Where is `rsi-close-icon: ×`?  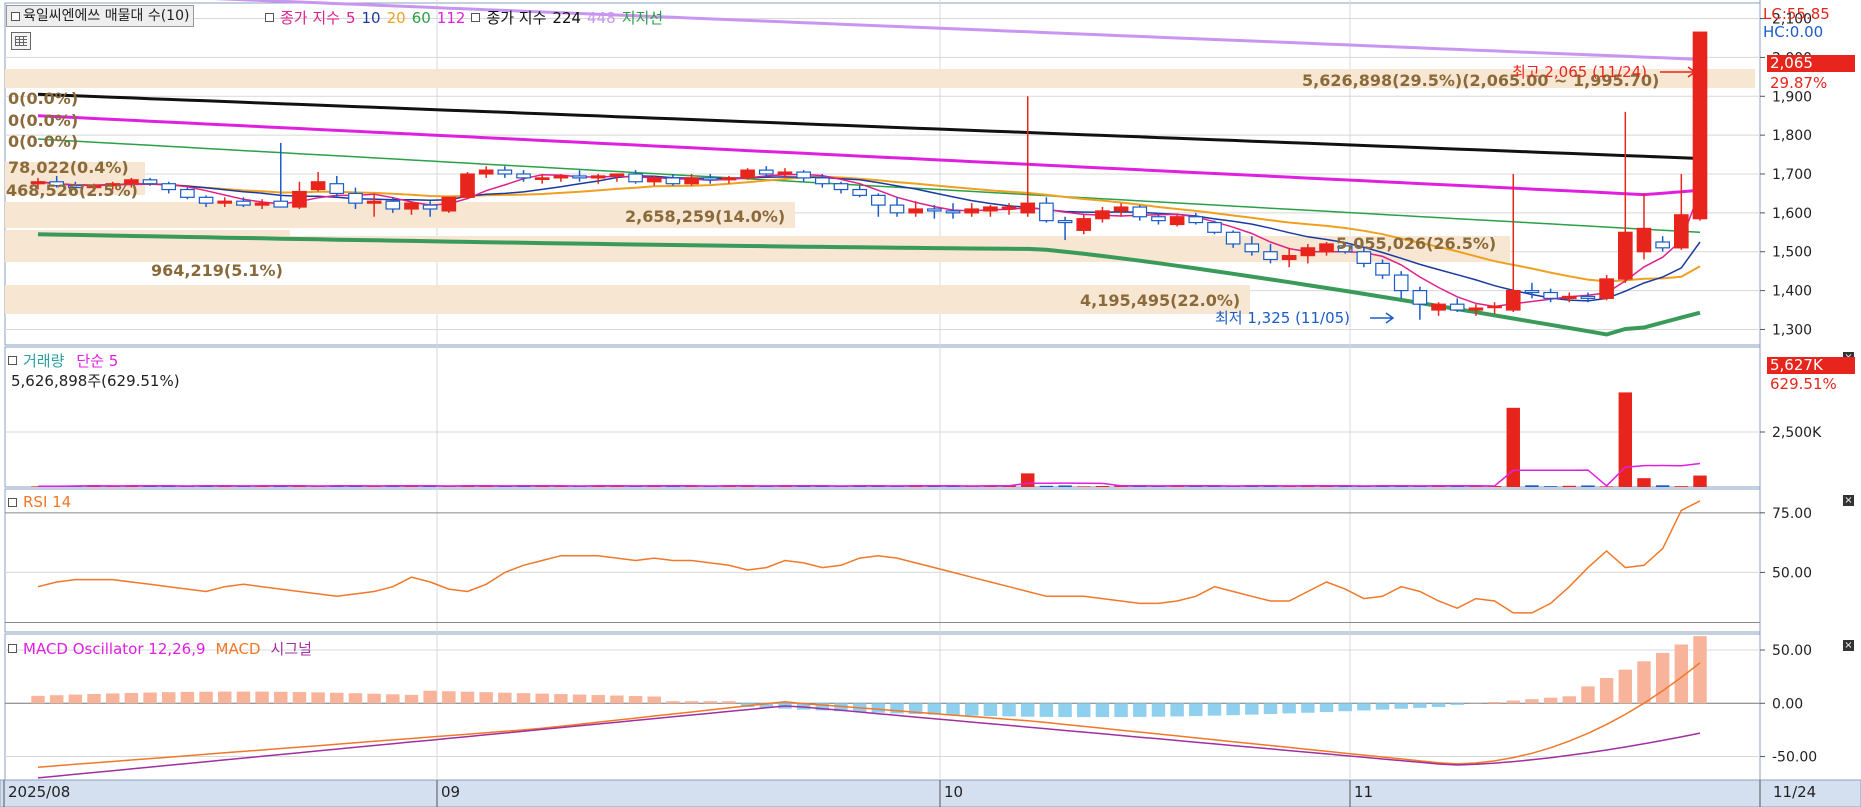 rsi-close-icon: × is located at coordinates (1848, 500).